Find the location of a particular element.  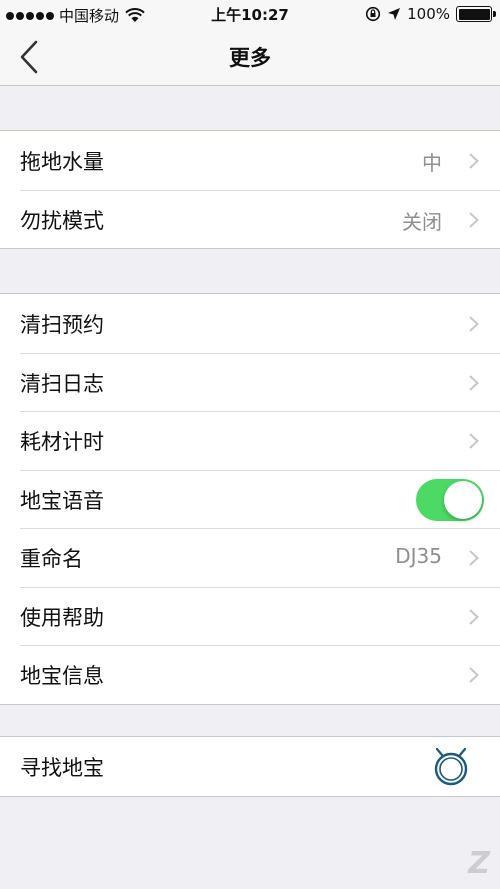

row-label: 勿扰模式 is located at coordinates (62, 220).